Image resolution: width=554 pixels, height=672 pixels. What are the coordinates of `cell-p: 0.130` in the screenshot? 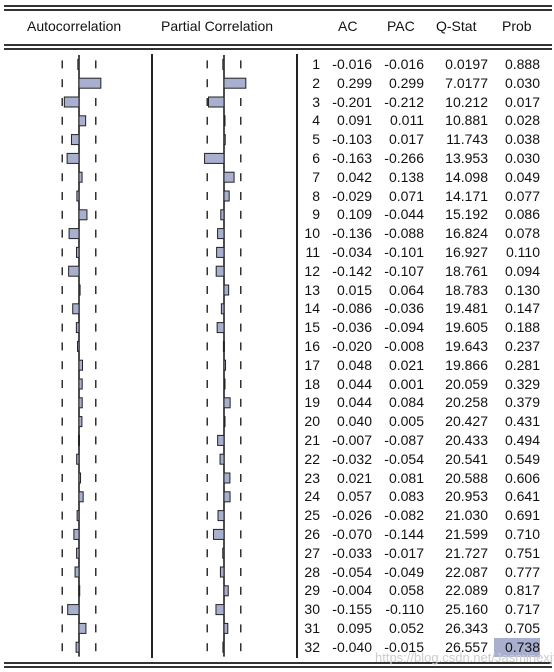 It's located at (517, 290).